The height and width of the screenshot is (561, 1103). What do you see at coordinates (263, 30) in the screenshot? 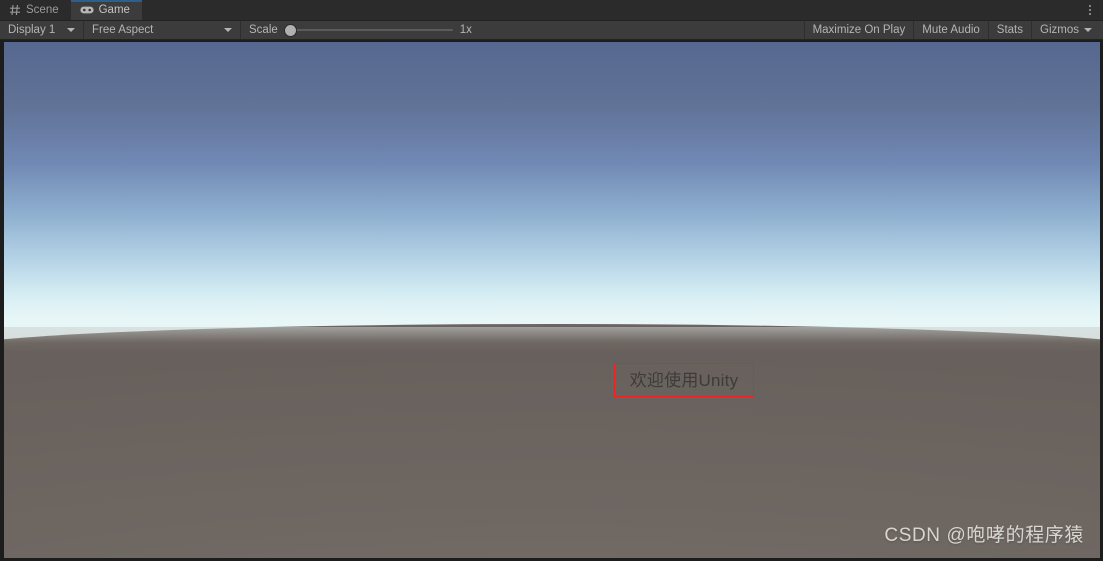
I see `scale-label: Scale` at bounding box center [263, 30].